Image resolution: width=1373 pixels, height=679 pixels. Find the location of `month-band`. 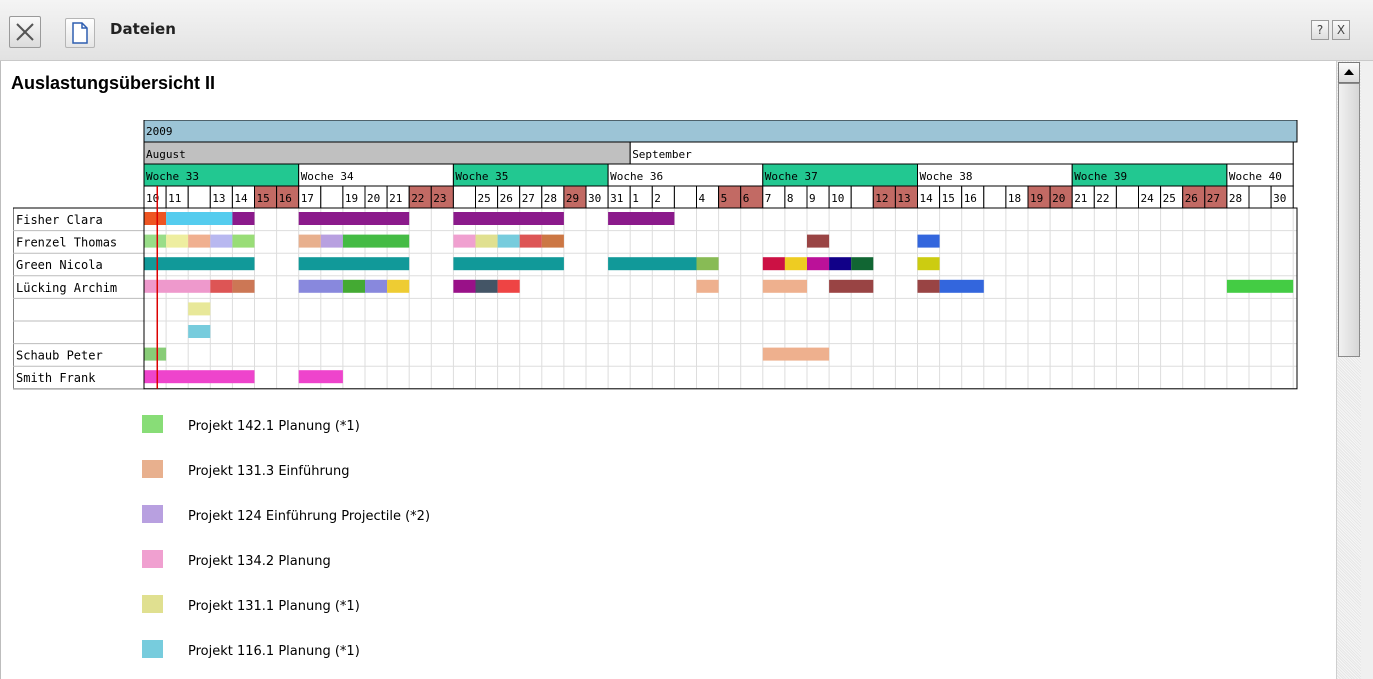

month-band is located at coordinates (961, 153).